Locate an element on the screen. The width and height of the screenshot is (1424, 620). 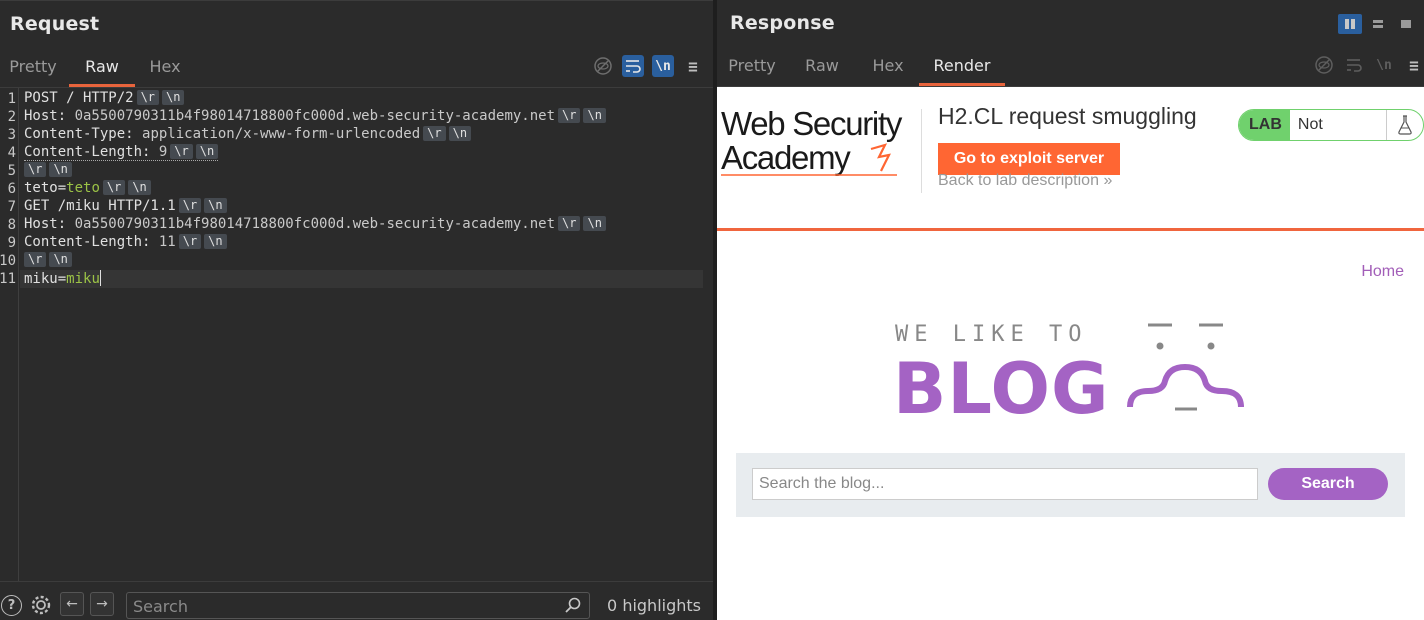
request-line-text: POST / HTTP/2 is located at coordinates (79, 98).